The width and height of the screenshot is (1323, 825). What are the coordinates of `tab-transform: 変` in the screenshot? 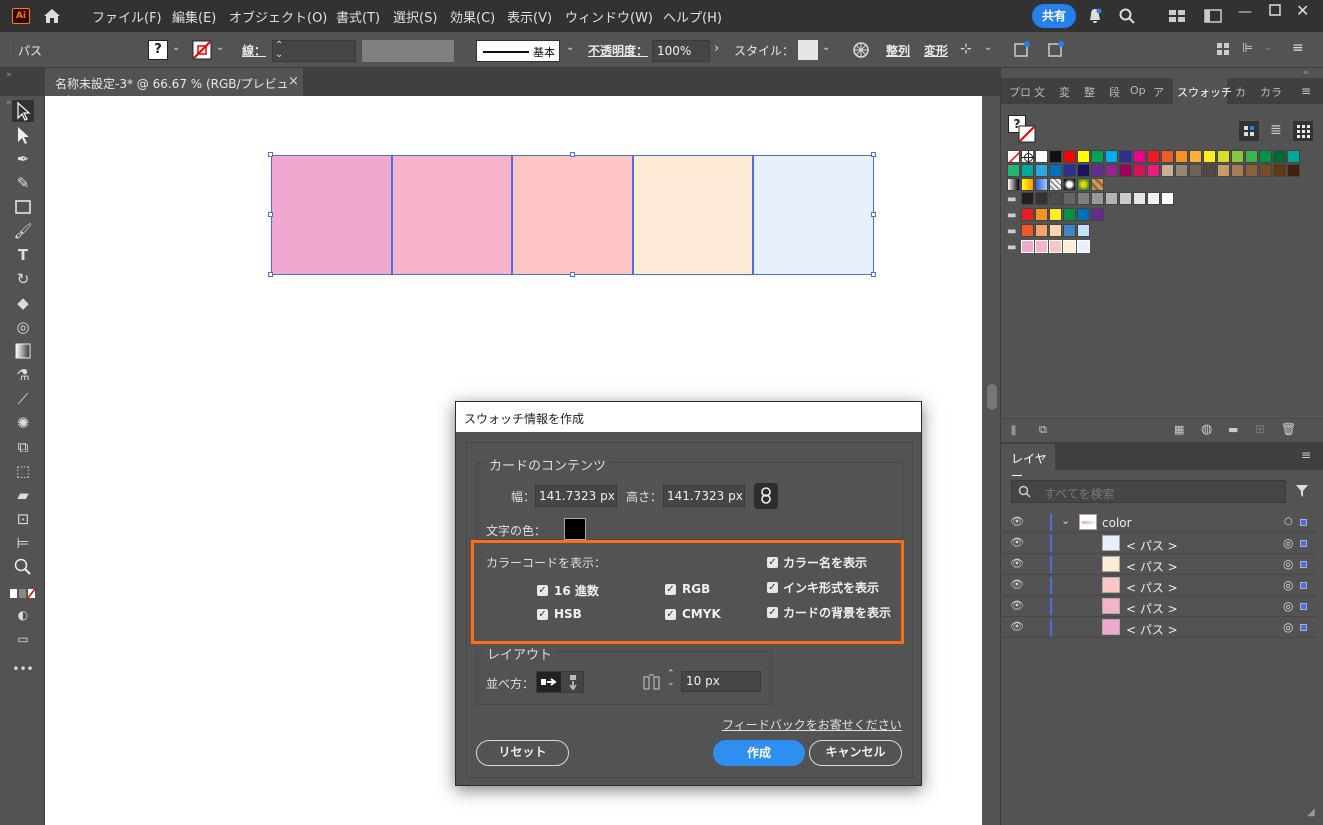 It's located at (1064, 92).